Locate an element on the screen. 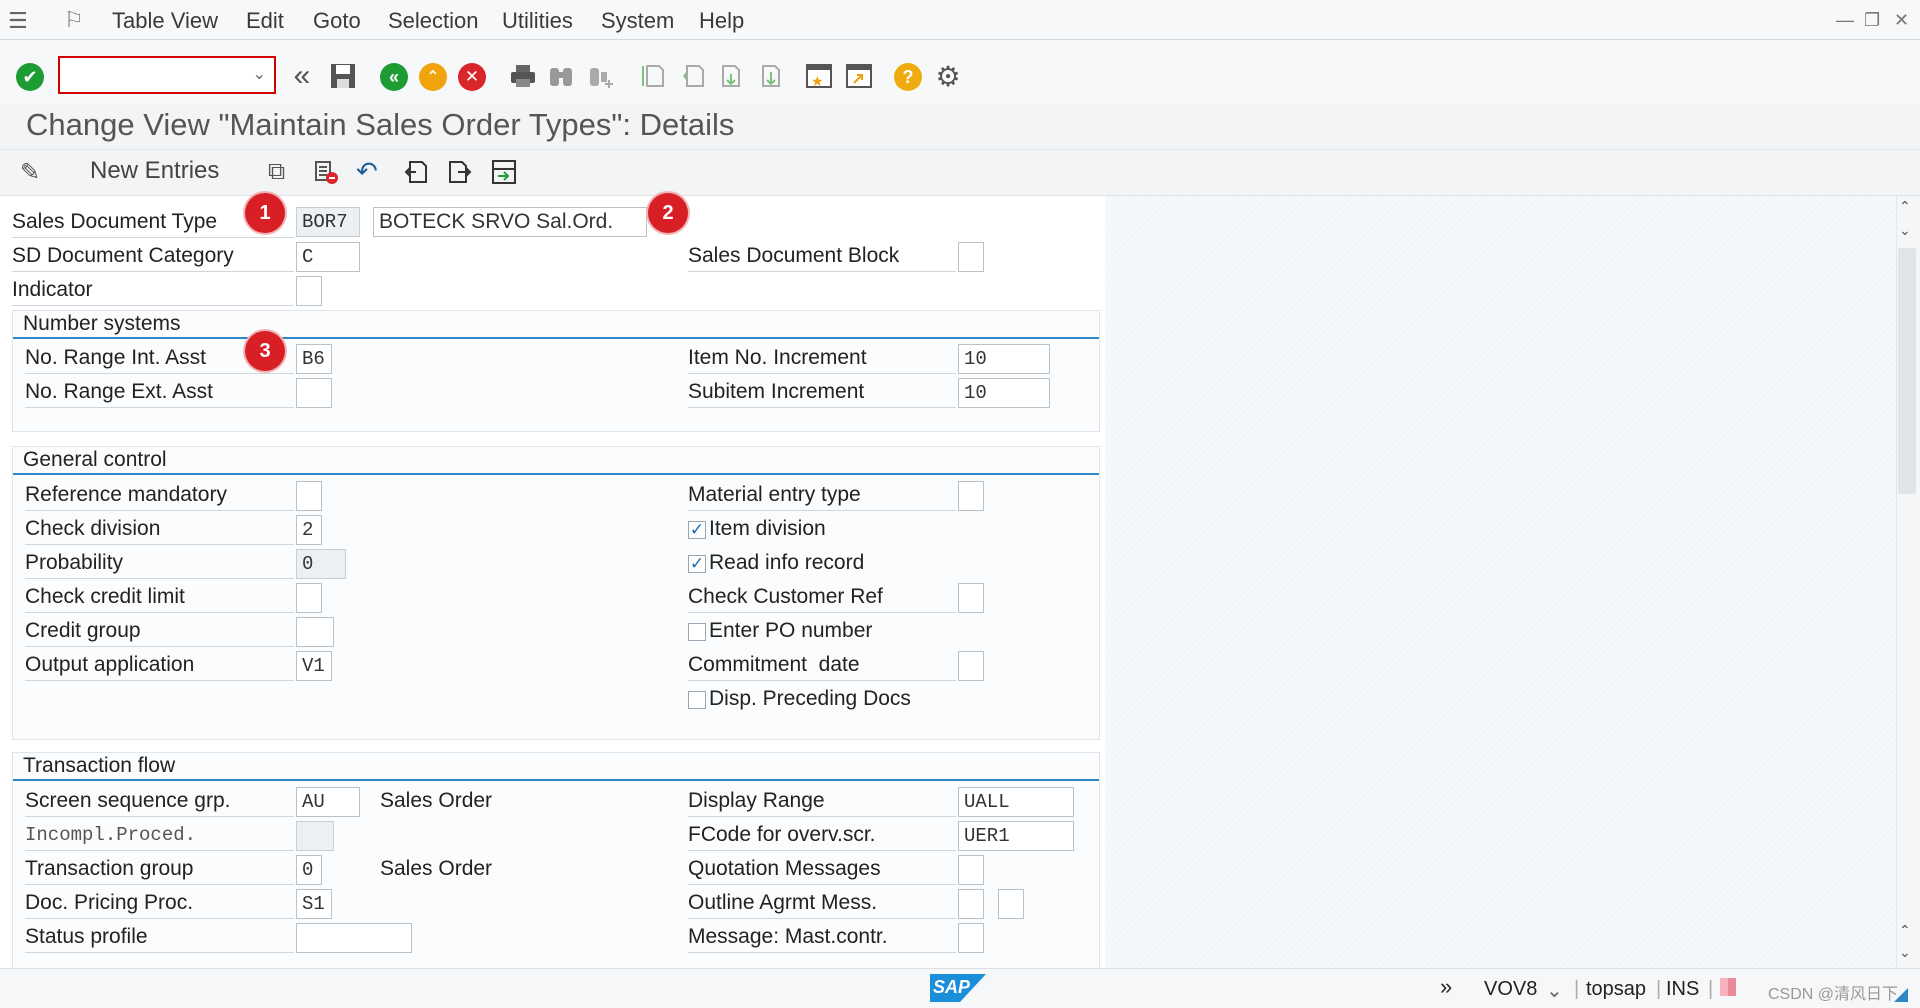  disp-preceding-docs-checkbox is located at coordinates (697, 700).